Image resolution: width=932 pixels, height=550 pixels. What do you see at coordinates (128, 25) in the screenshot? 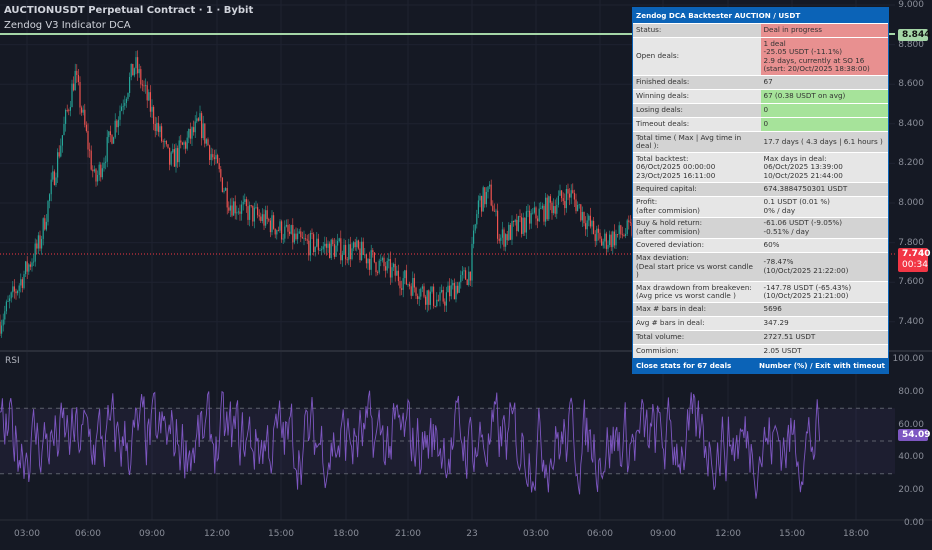
I see `indicator-title: Zendog V3 Indicator DCA` at bounding box center [128, 25].